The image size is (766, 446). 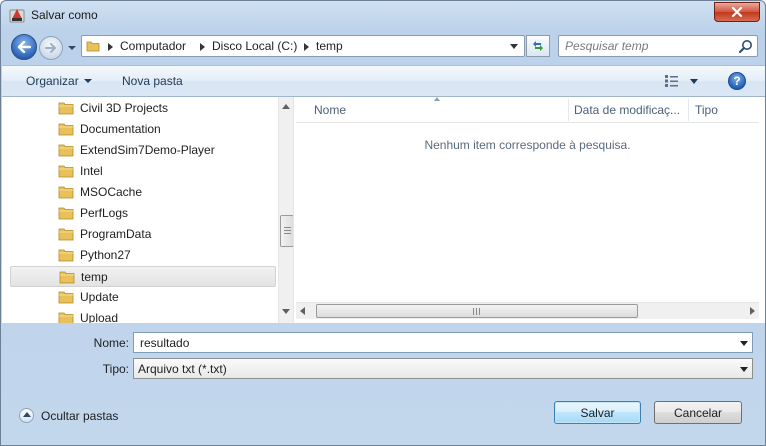 I want to click on arrow-left-icon, so click(x=24, y=47).